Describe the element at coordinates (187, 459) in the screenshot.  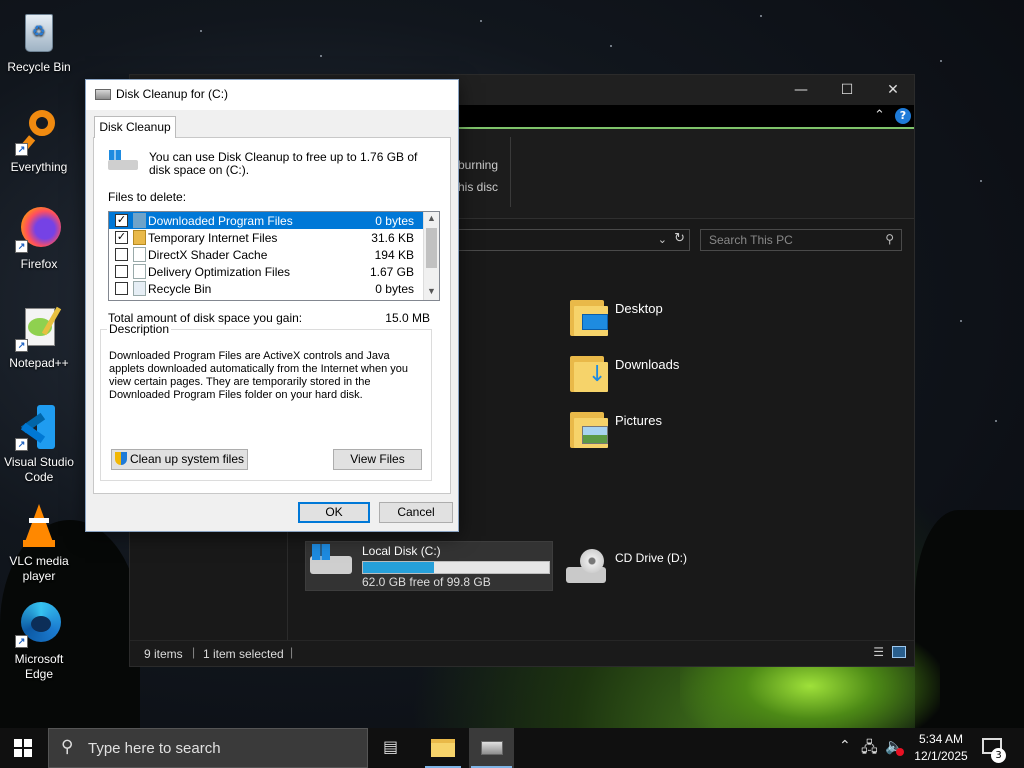
I see `clean-up-system-files-label: Clean up system files` at that location.